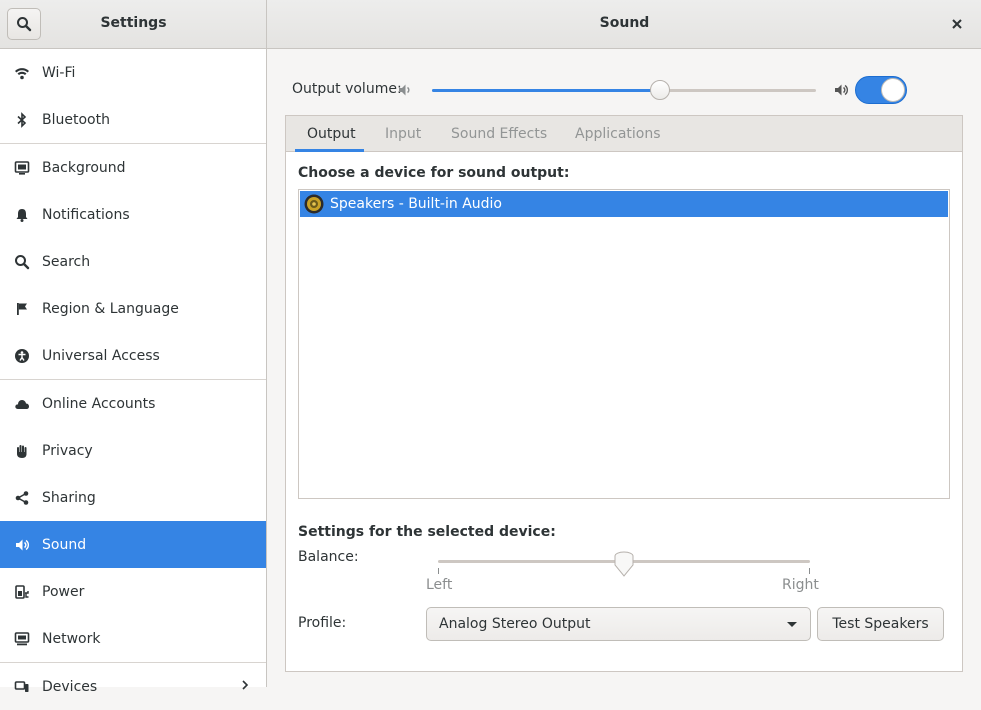 The image size is (981, 710). I want to click on background-icon, so click(22, 168).